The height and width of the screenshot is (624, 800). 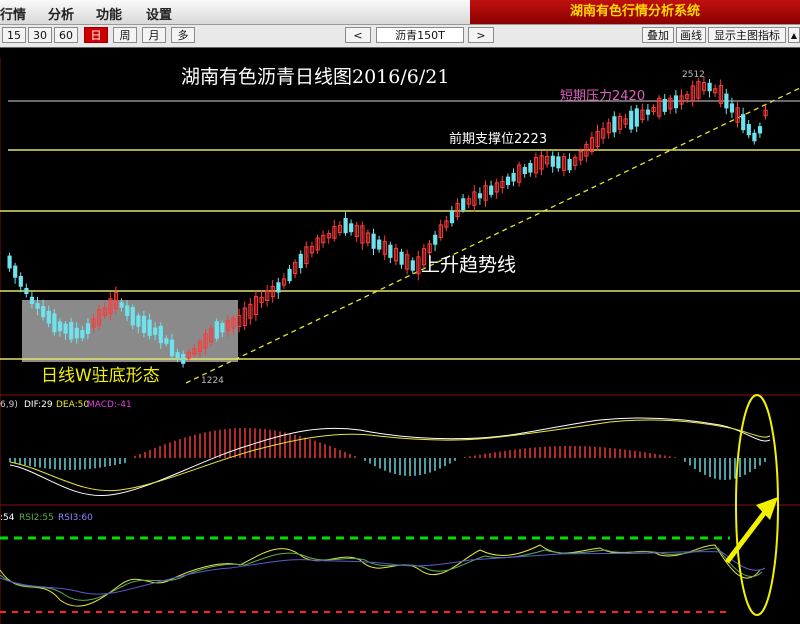 I want to click on macd-label: MACD:-41, so click(x=109, y=405).